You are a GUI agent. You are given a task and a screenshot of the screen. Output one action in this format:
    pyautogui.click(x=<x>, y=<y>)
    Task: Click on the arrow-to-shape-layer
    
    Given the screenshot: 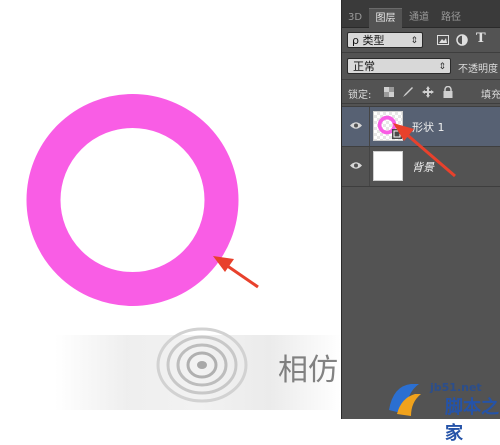 What is the action you would take?
    pyautogui.click(x=424, y=150)
    